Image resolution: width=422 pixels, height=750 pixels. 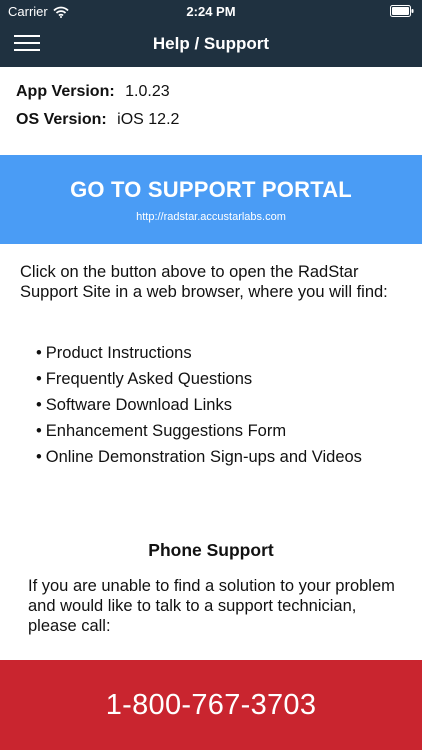 I want to click on status-bar: Carrier 2:24 PM, so click(x=211, y=11).